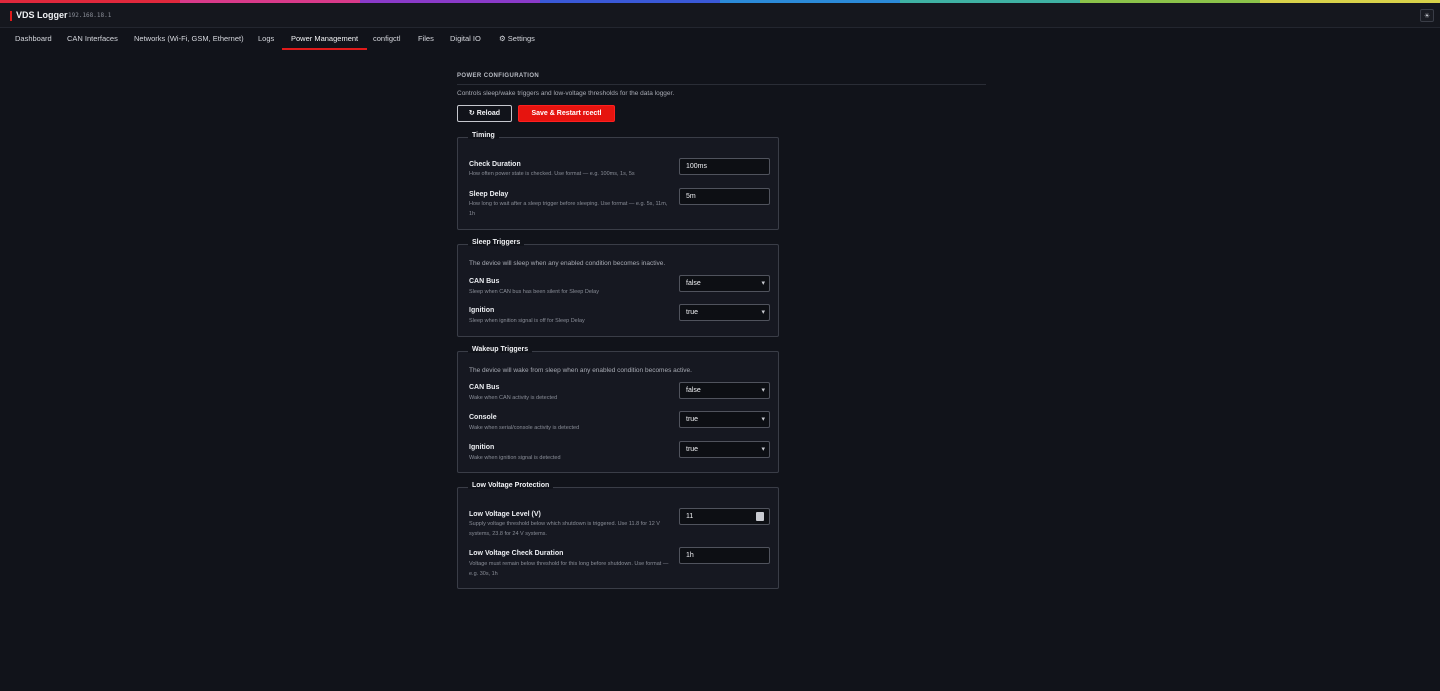 The width and height of the screenshot is (1440, 691). I want to click on wake-ignition-label: Ignition, so click(482, 447).